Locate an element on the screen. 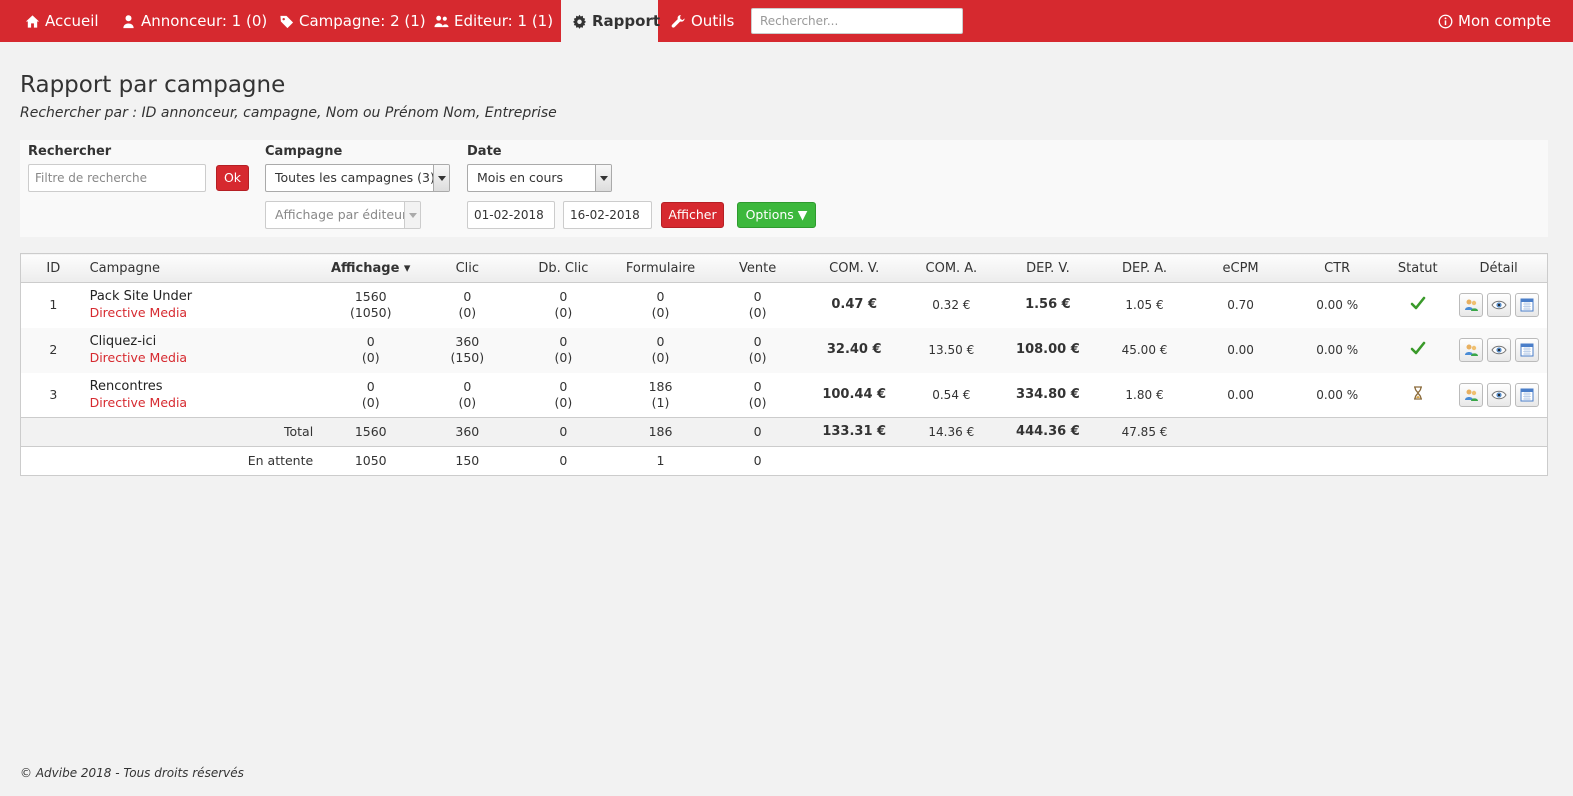 This screenshot has height=796, width=1573. date-to-input is located at coordinates (607, 215).